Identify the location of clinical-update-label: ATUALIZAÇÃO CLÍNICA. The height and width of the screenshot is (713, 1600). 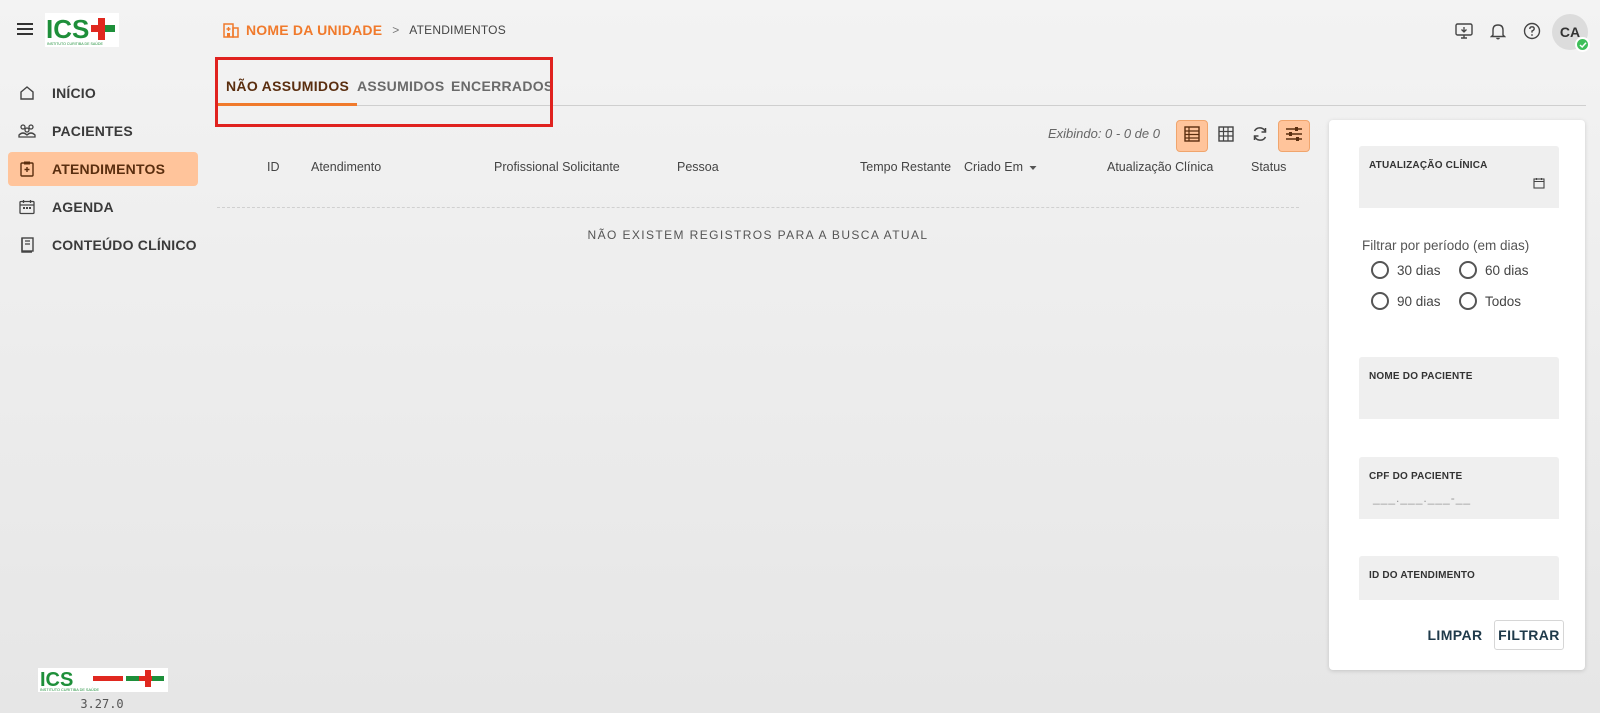
(1428, 165).